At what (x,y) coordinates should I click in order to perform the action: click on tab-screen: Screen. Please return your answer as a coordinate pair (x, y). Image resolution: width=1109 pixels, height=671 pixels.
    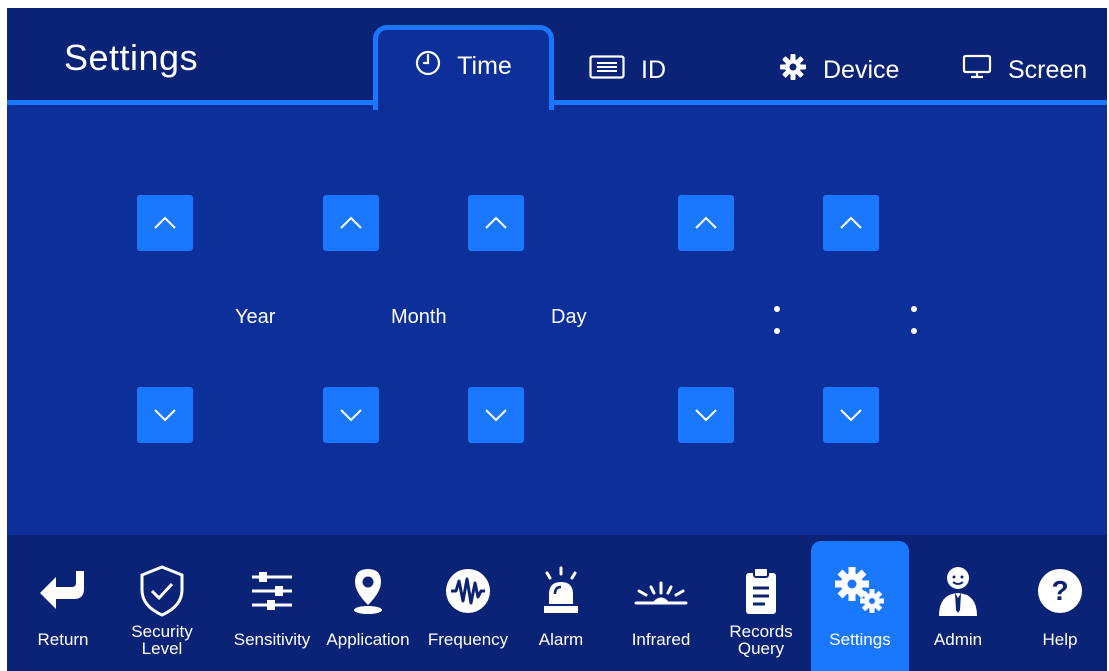
    Looking at the image, I should click on (1024, 70).